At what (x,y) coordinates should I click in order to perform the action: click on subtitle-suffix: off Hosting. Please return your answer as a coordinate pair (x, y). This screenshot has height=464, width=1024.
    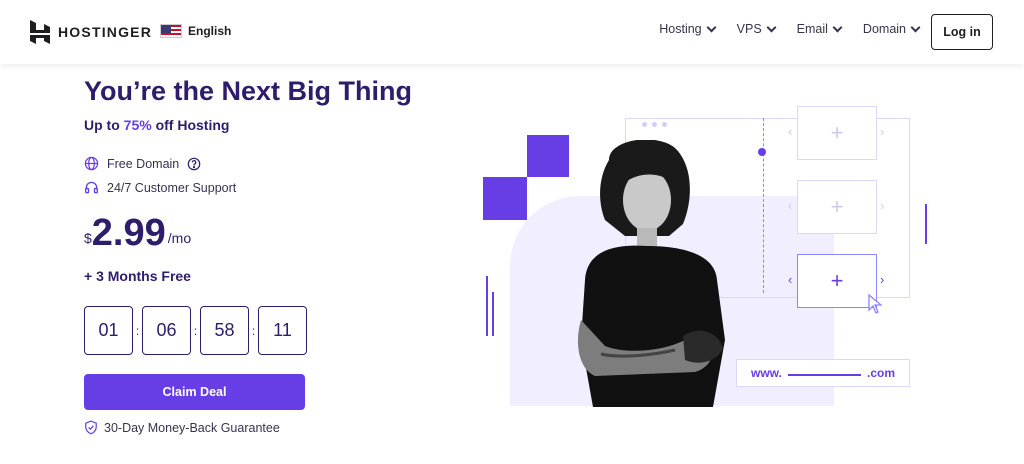
    Looking at the image, I should click on (190, 125).